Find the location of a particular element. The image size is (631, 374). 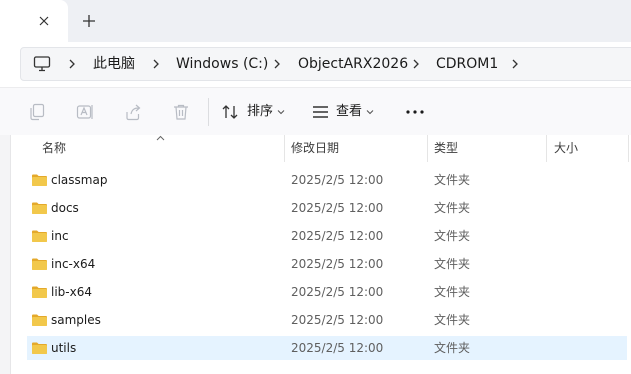

breadcrumb-objectarx: ObjectARX2026 is located at coordinates (353, 64).